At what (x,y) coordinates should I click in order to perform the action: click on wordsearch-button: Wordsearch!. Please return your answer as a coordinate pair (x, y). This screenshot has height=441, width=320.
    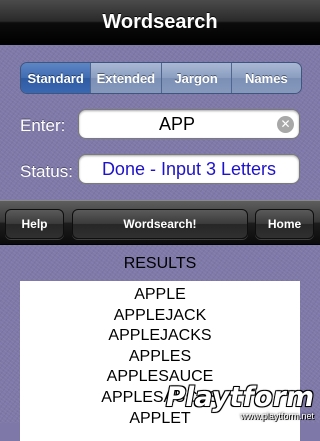
    Looking at the image, I should click on (160, 224).